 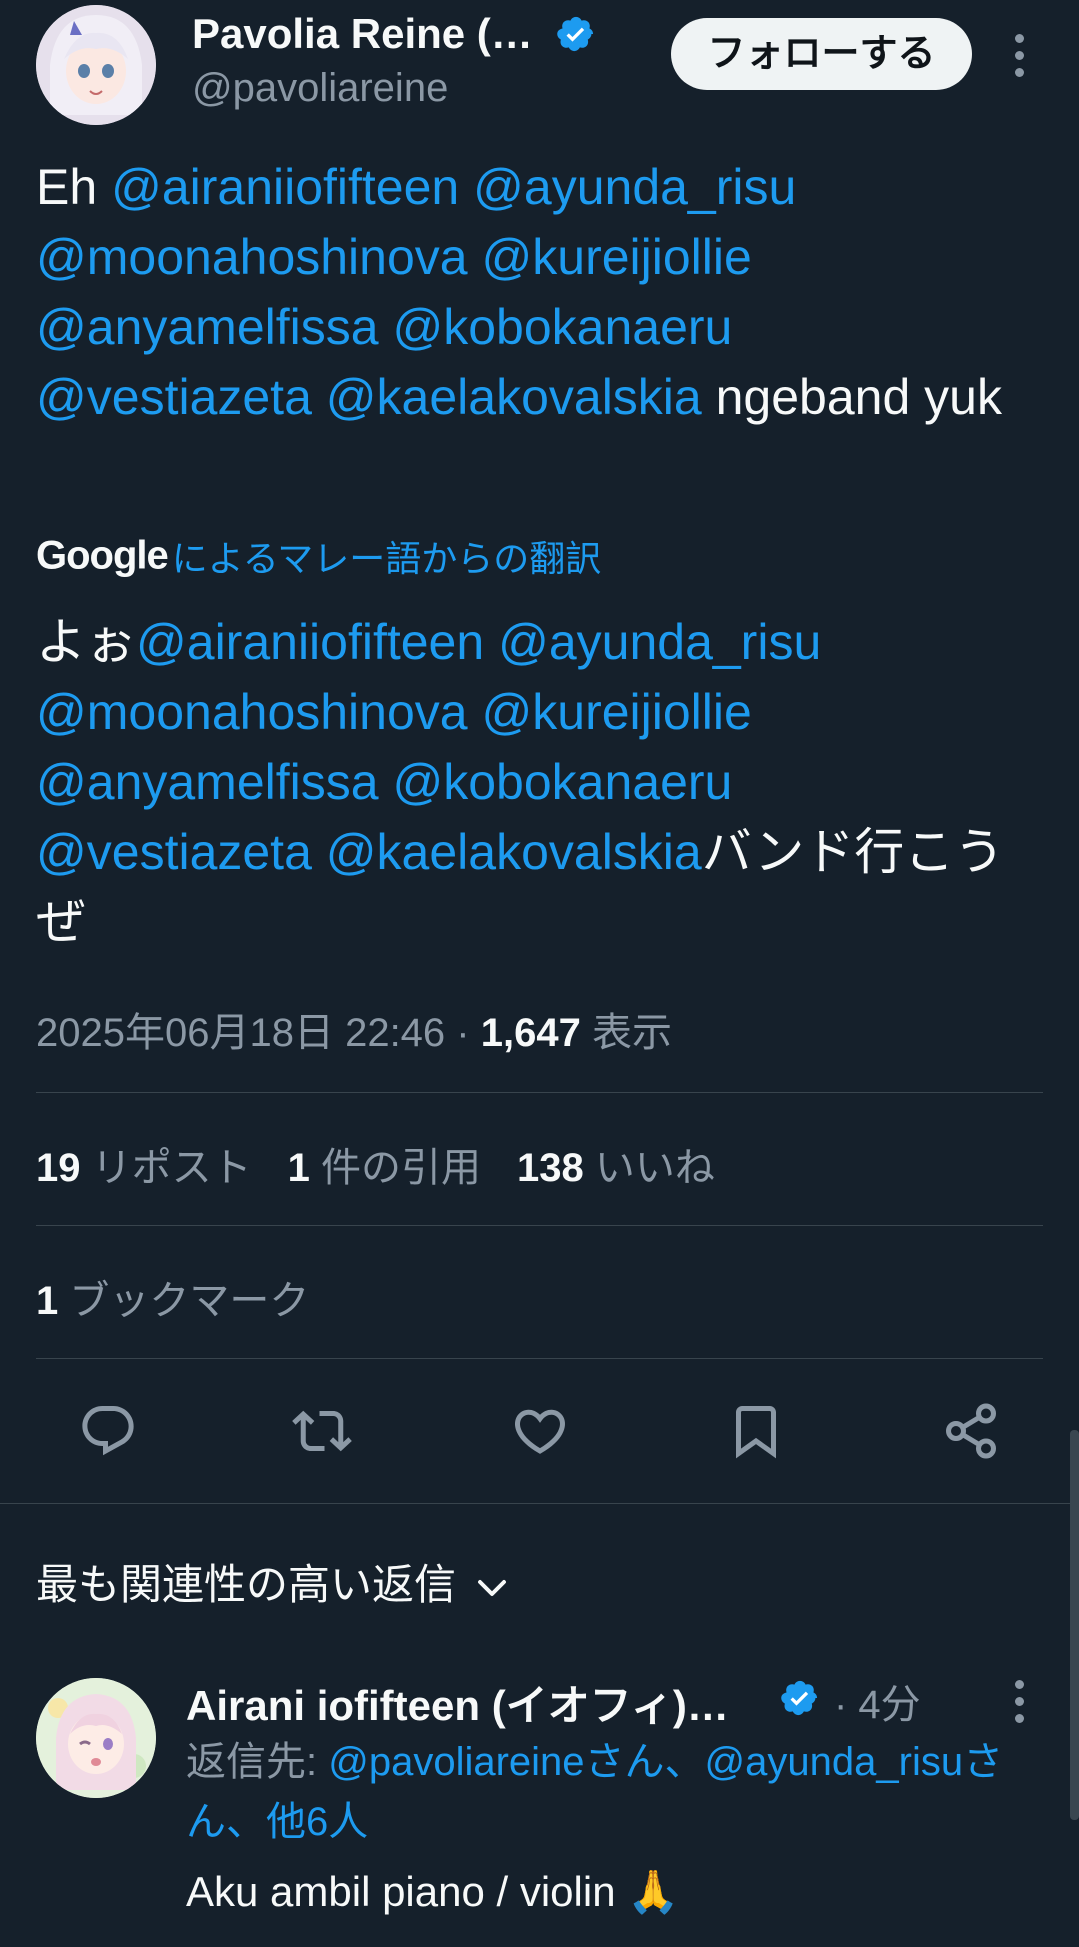 I want to click on reply-time: · 4分, so click(x=877, y=1701).